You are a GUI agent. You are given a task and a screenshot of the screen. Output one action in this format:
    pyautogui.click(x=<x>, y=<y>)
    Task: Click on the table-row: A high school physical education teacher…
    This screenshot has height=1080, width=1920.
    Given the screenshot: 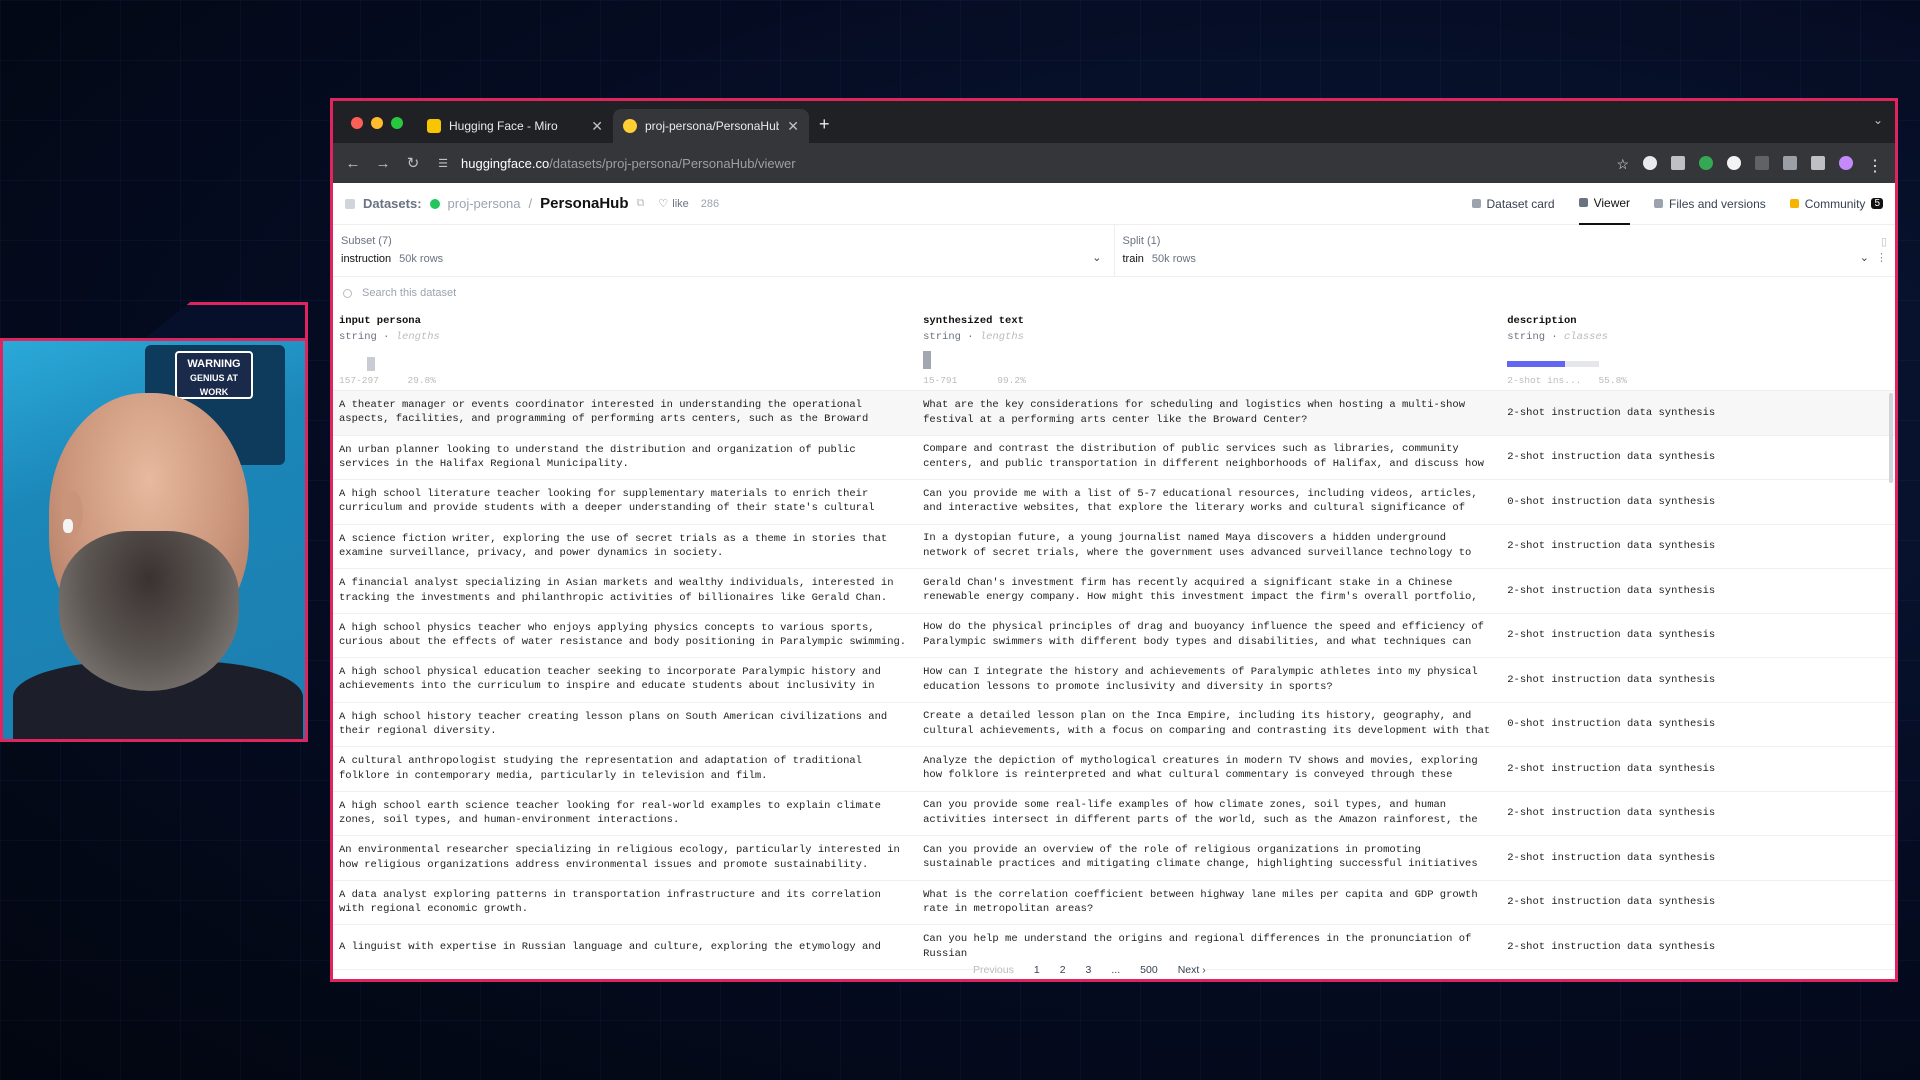 What is the action you would take?
    pyautogui.click(x=1114, y=680)
    